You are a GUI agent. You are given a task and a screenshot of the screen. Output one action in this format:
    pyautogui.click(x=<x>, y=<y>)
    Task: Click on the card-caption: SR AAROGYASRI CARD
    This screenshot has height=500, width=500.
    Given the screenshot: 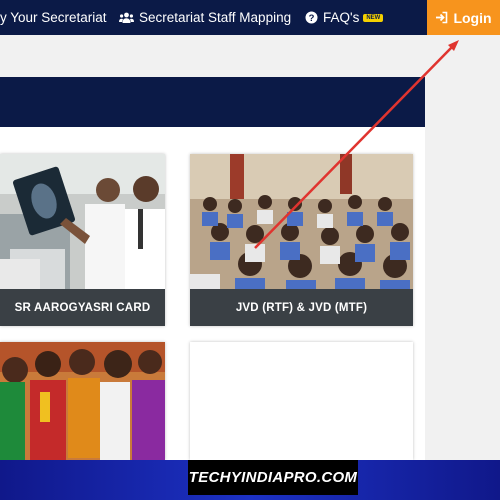 What is the action you would take?
    pyautogui.click(x=82, y=307)
    